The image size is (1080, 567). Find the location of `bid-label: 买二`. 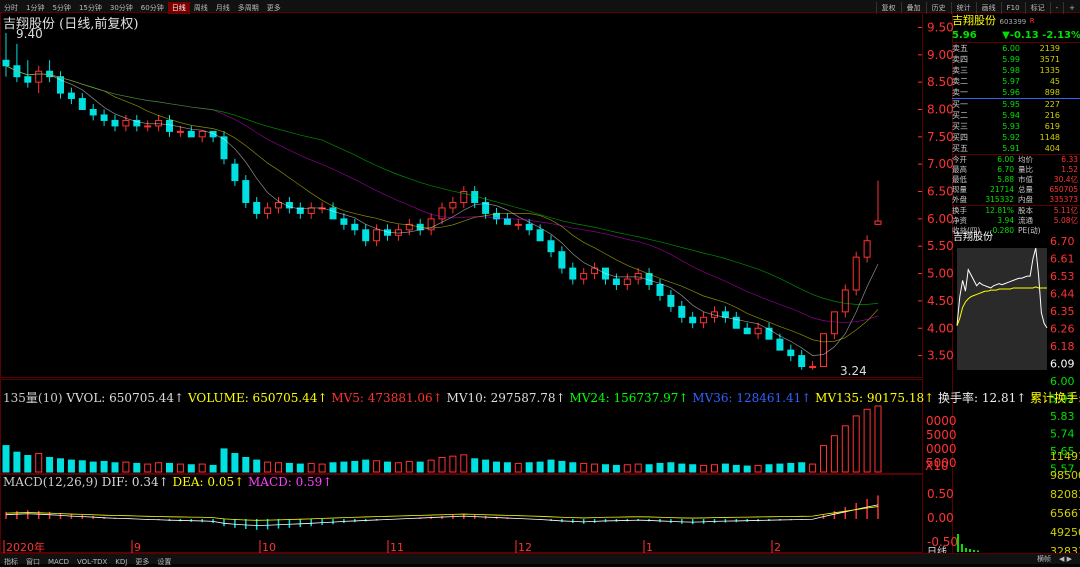

bid-label: 买二 is located at coordinates (960, 115).